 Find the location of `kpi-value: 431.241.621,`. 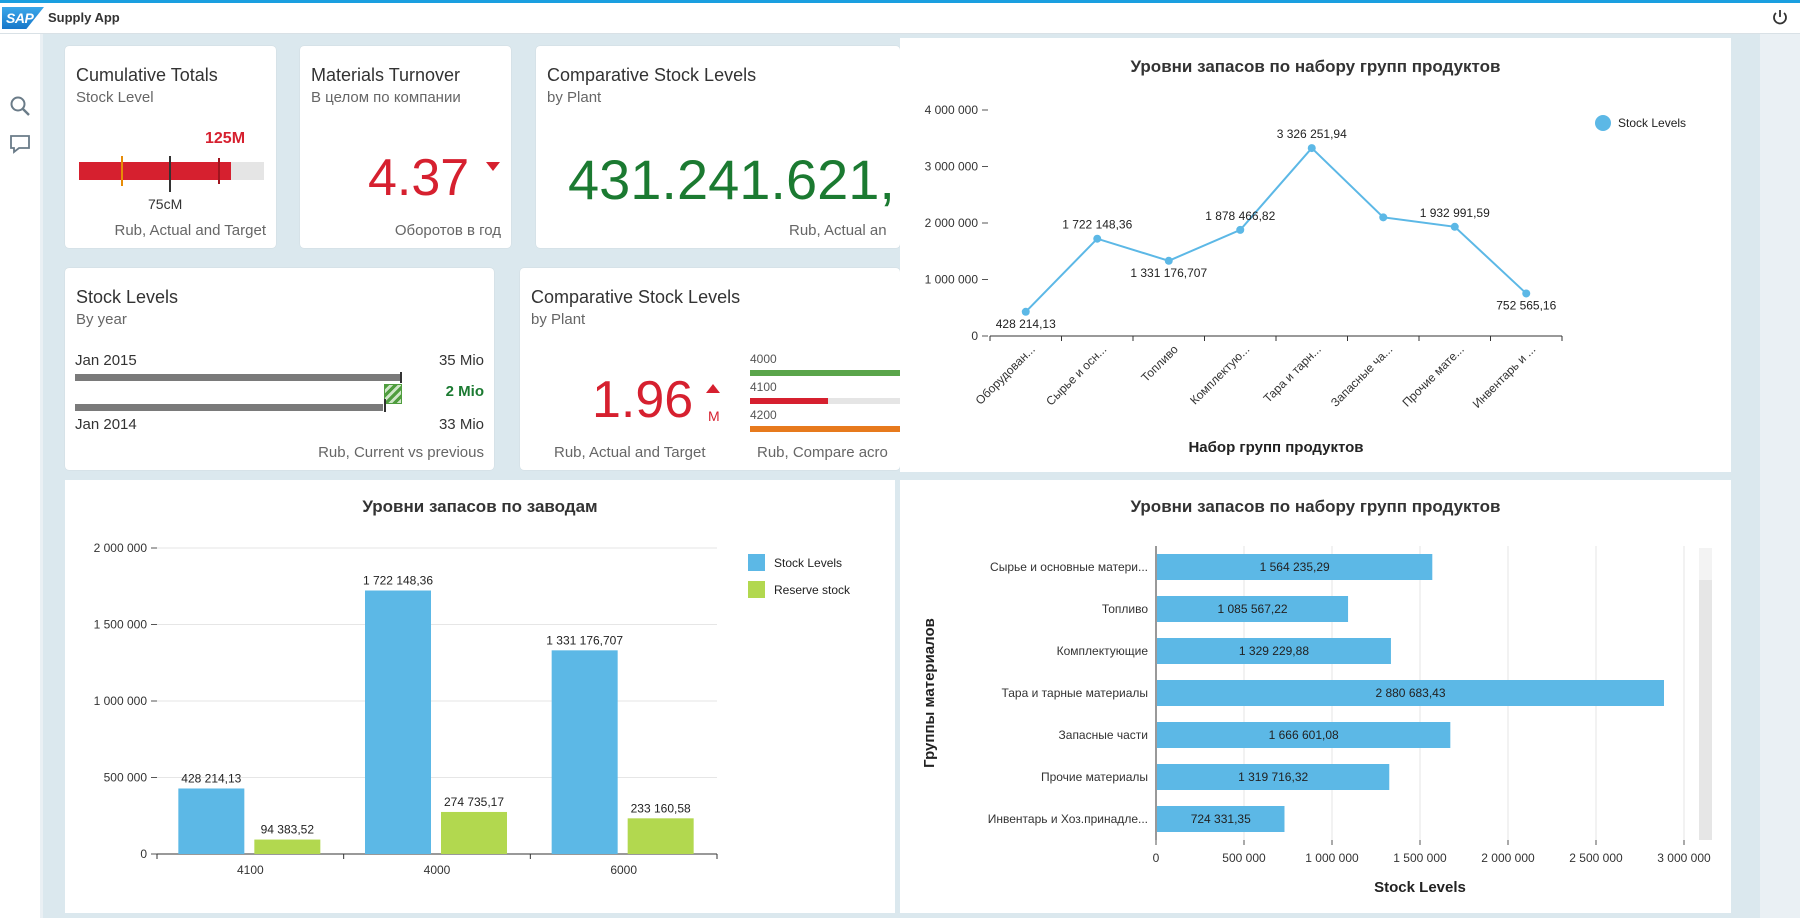

kpi-value: 431.241.621, is located at coordinates (731, 179).